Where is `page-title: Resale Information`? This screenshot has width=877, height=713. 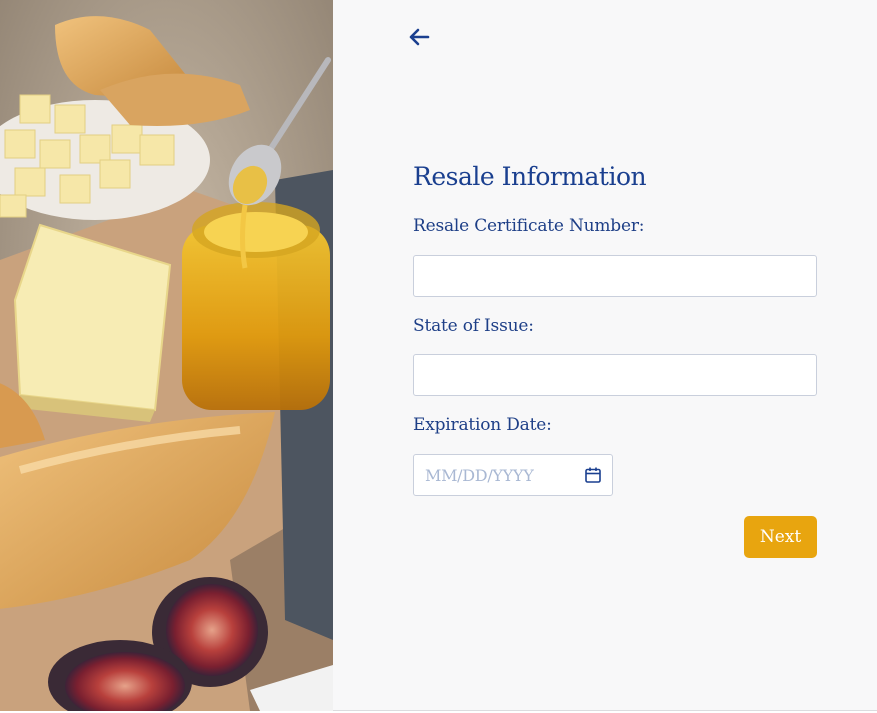
page-title: Resale Information is located at coordinates (530, 176).